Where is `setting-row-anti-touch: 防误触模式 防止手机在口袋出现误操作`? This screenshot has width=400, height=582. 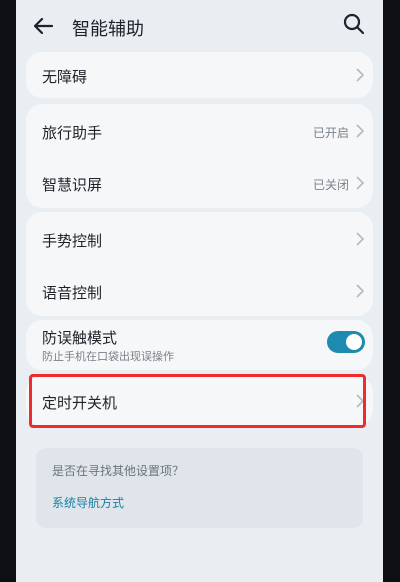 setting-row-anti-touch: 防误触模式 防止手机在口袋出现误操作 is located at coordinates (199, 345).